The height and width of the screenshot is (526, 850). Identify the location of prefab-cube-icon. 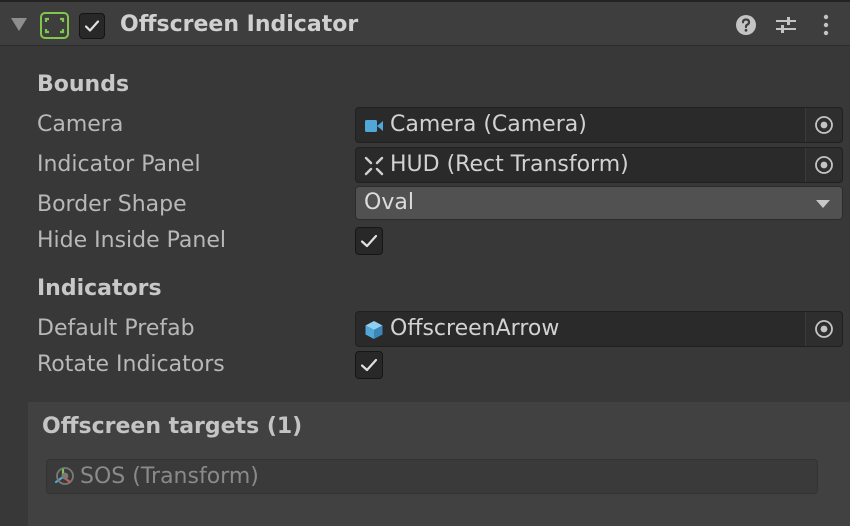
(374, 330).